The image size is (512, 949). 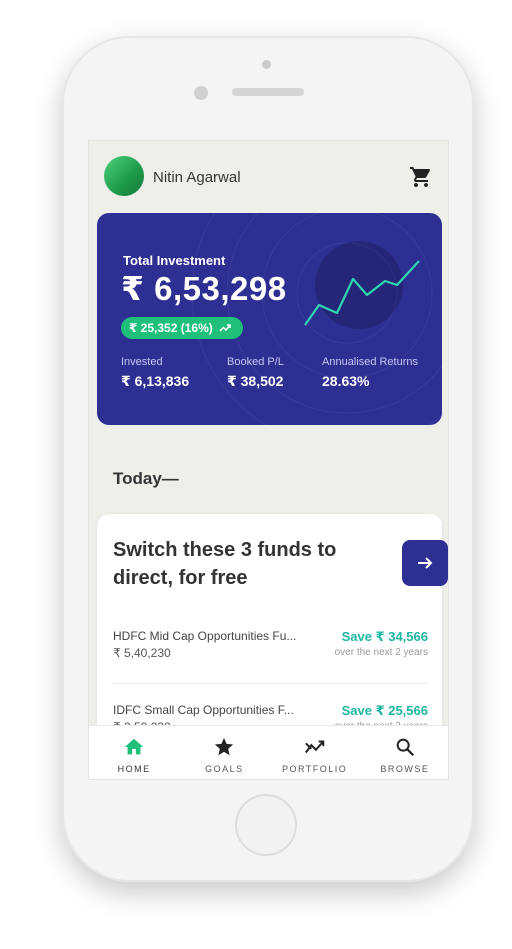 I want to click on stat-booked-value: ₹ 38,502, so click(x=255, y=381).